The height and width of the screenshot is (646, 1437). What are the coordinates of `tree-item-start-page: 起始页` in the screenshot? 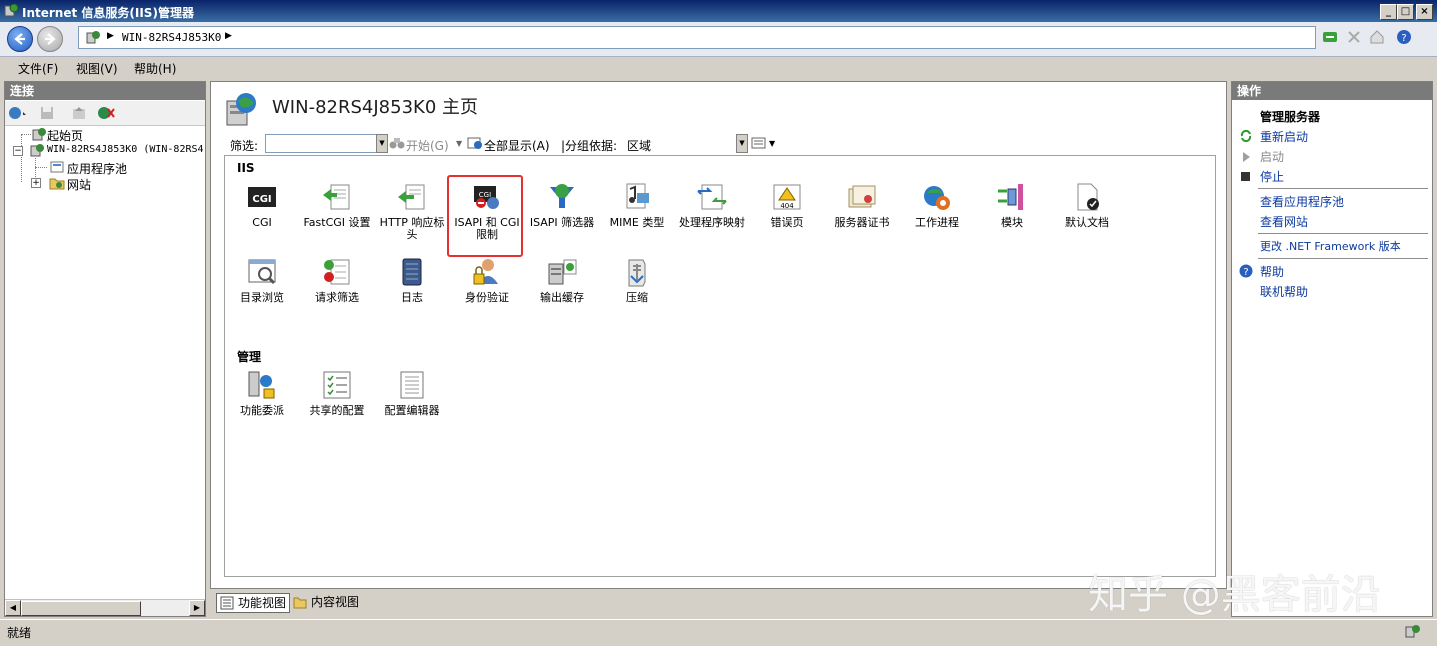 It's located at (65, 135).